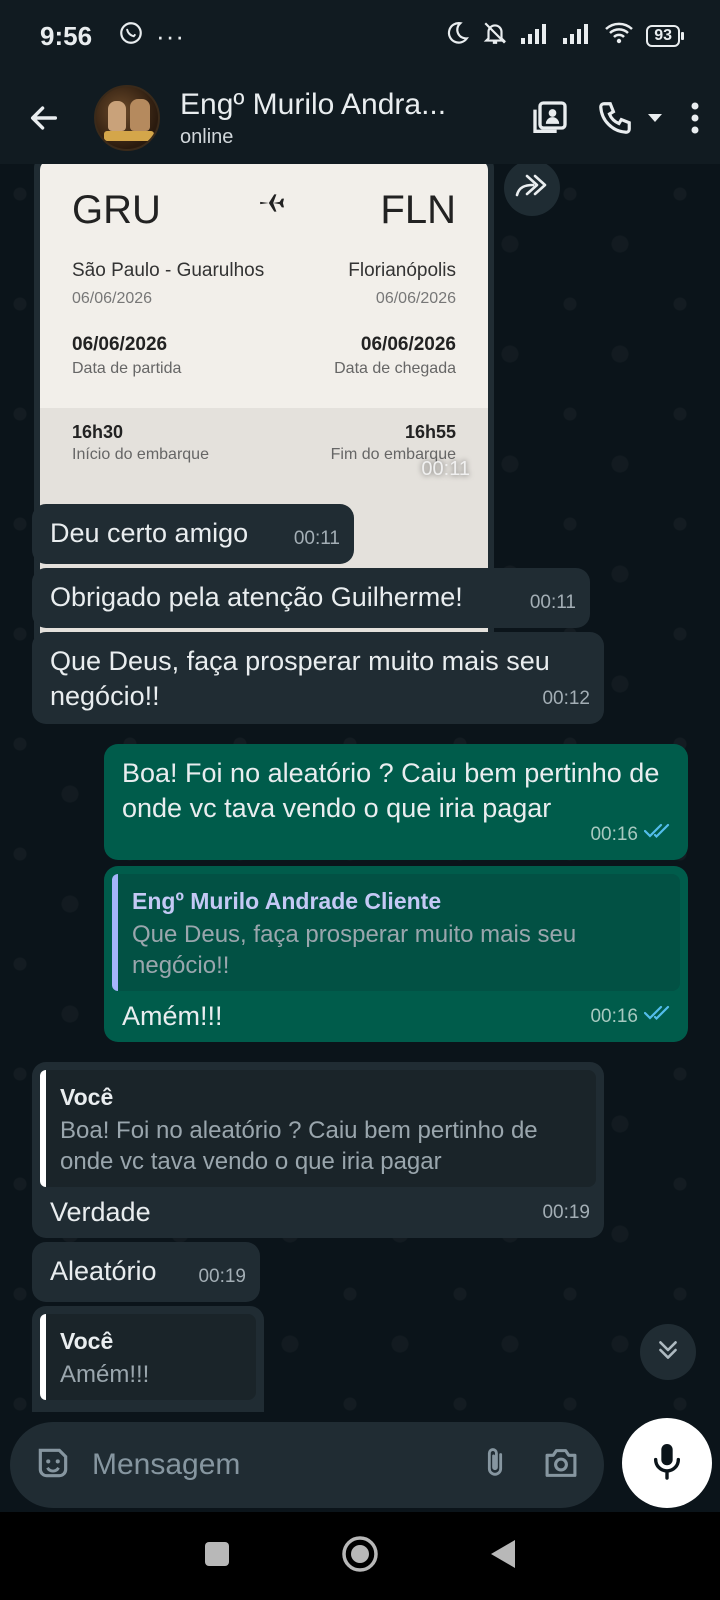 This screenshot has height=1600, width=720. I want to click on message-text: Aleatório, so click(103, 1271).